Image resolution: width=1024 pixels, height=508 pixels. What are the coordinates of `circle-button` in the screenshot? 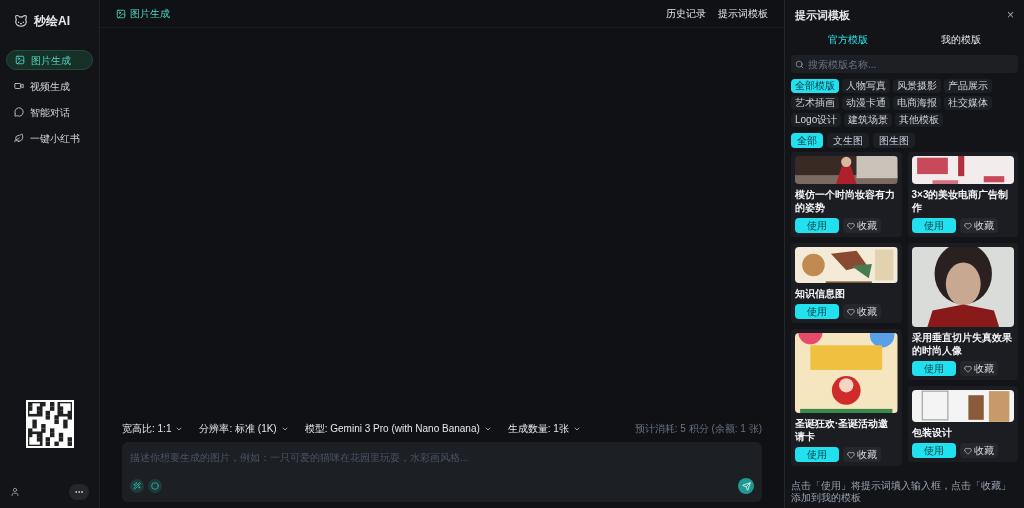 It's located at (155, 486).